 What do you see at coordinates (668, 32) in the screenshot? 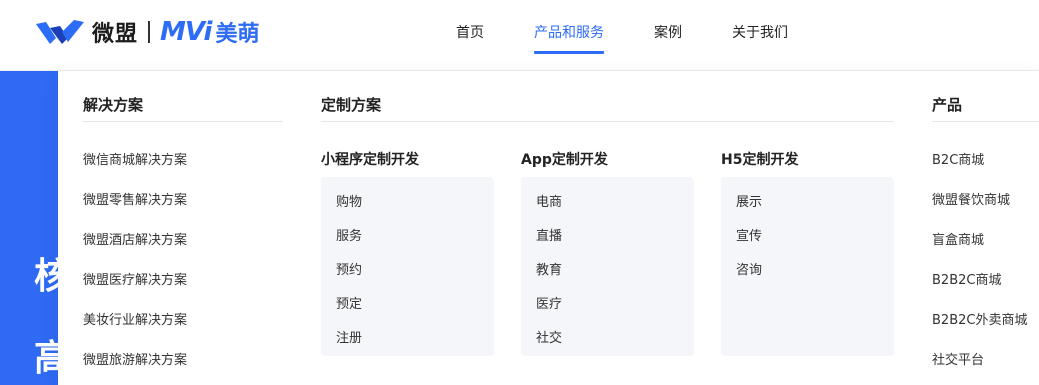
I see `nav-cases: 案例` at bounding box center [668, 32].